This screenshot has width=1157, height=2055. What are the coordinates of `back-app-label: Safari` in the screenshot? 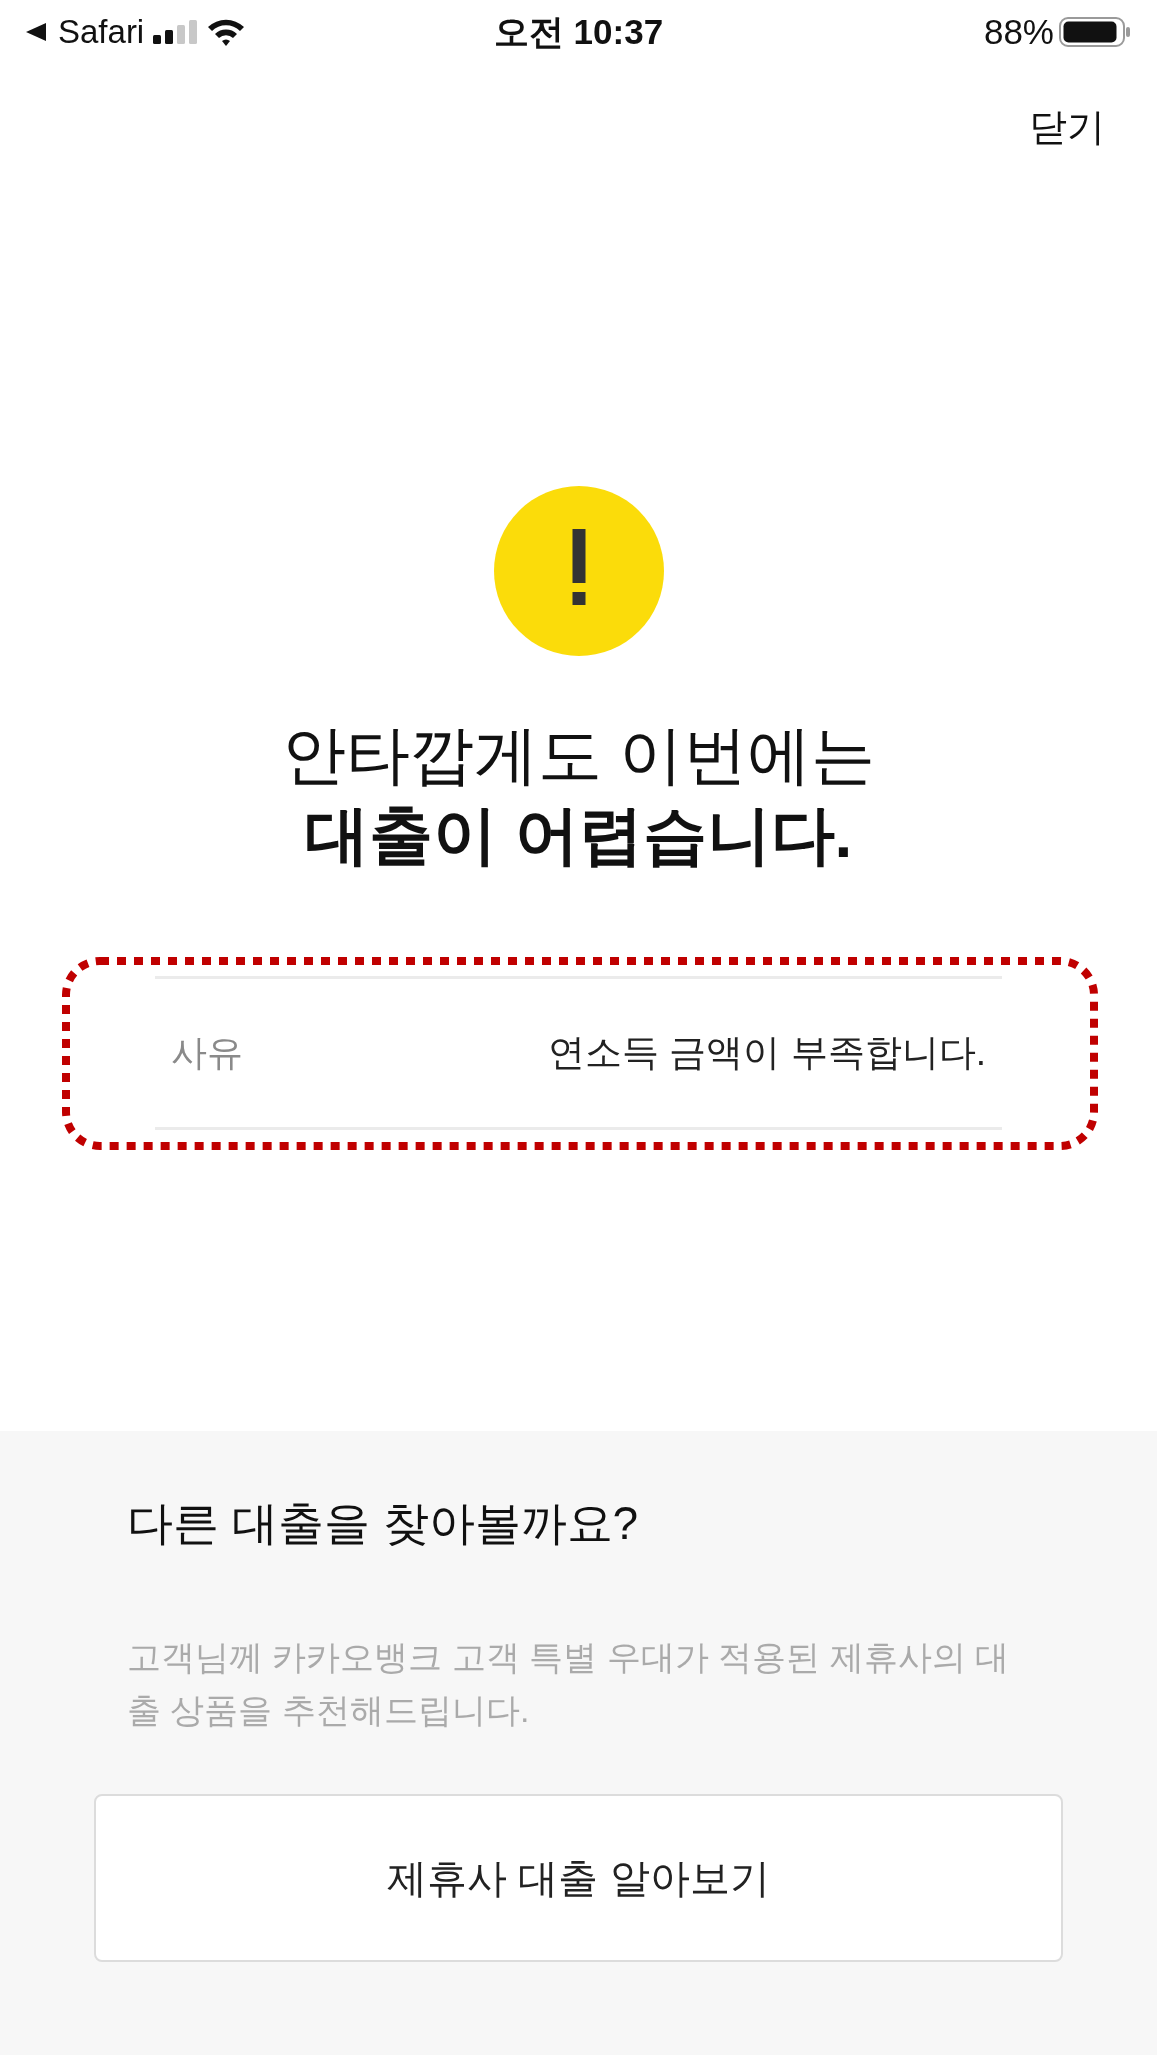 It's located at (101, 32).